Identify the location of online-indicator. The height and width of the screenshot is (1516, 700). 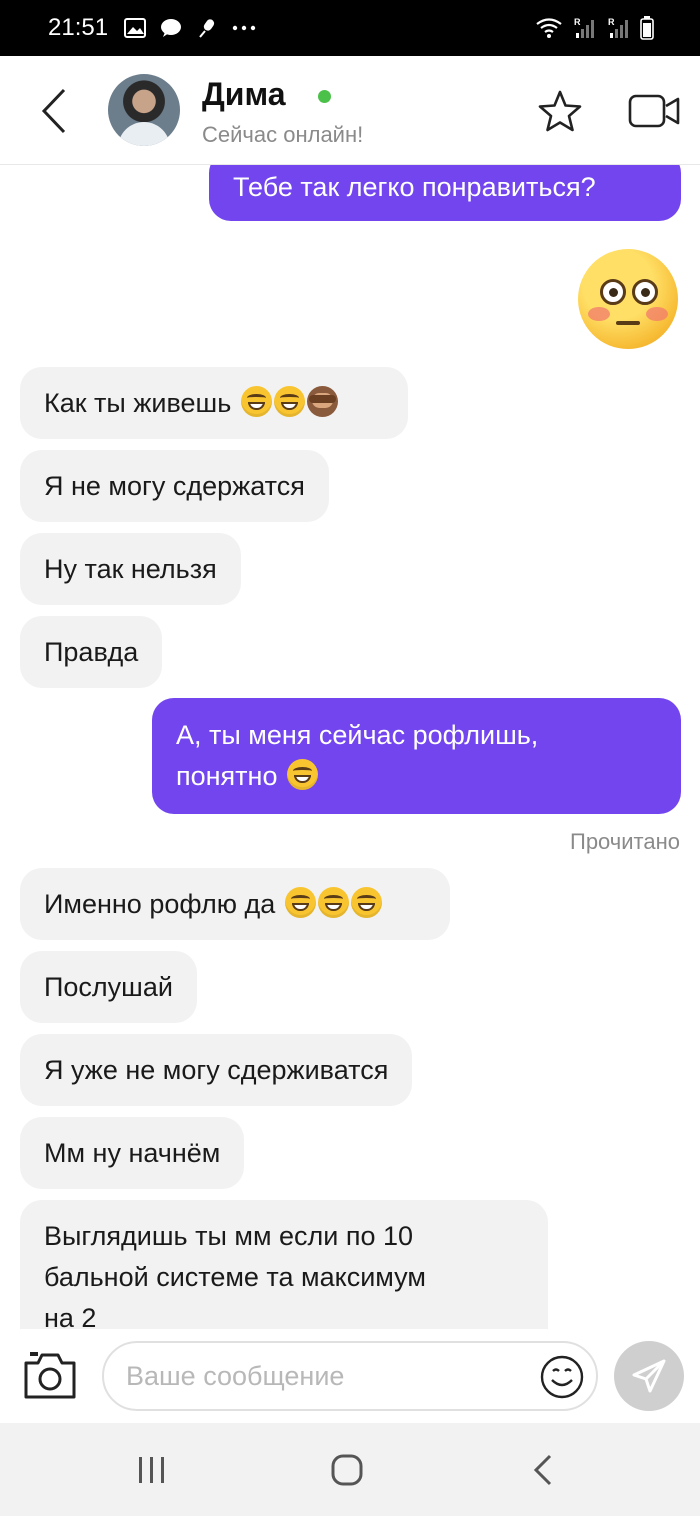
(324, 96).